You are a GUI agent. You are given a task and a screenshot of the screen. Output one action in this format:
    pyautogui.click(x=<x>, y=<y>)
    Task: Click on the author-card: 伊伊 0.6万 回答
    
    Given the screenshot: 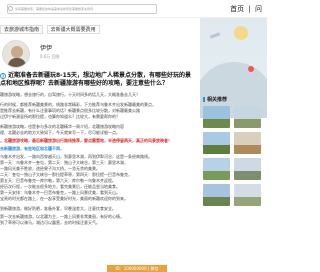 What is the action you would take?
    pyautogui.click(x=99, y=54)
    